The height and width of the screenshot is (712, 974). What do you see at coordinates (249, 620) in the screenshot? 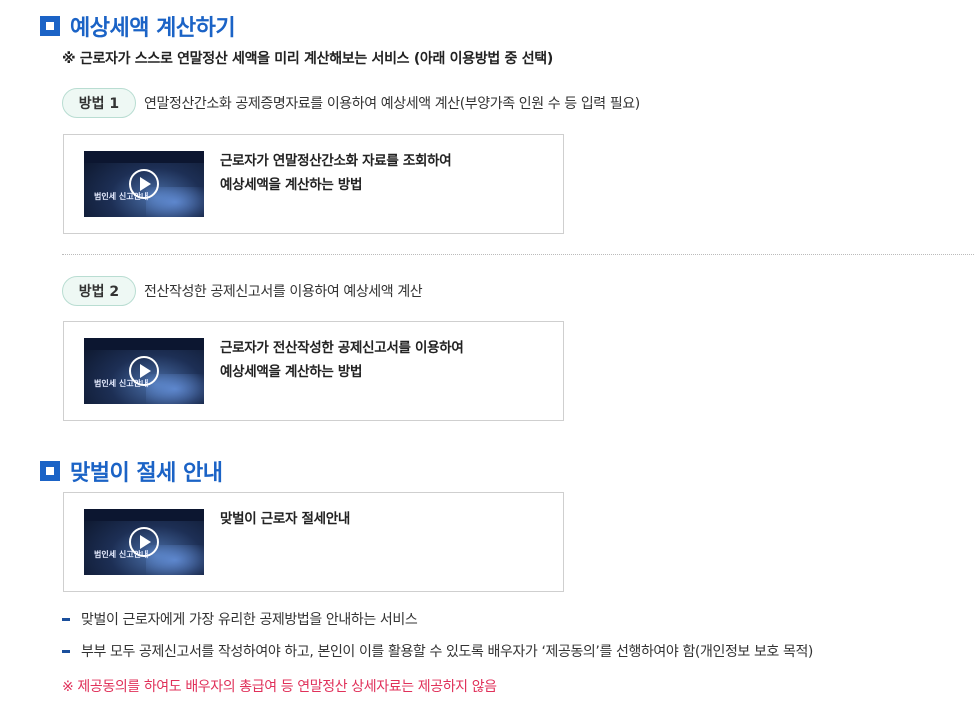
I see `list-item-text: 맞벌이 근로자에게 가장 유리한 공제방법을 안내하는 서비스` at bounding box center [249, 620].